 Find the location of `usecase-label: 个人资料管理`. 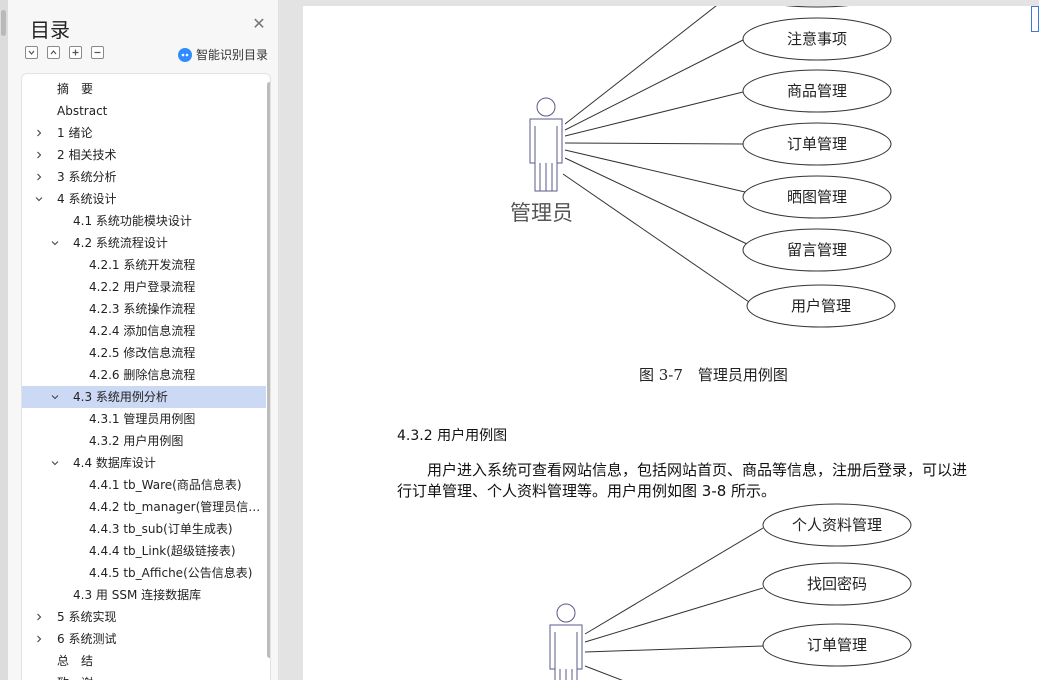

usecase-label: 个人资料管理 is located at coordinates (836, 525).